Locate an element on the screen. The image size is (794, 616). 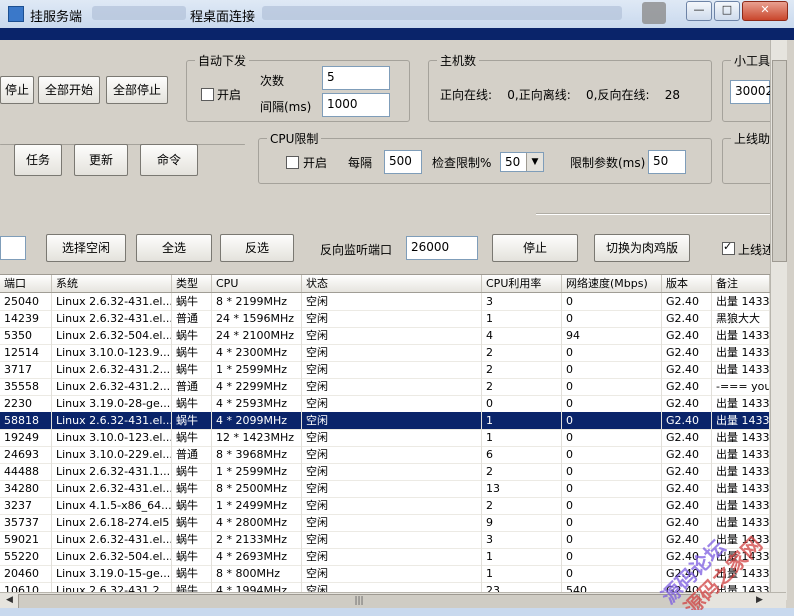
minimize-button: — is located at coordinates (699, 11).